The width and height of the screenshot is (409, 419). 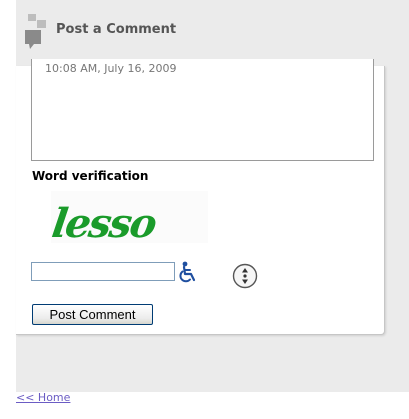 I want to click on captcha-image: lesso, so click(x=129, y=217).